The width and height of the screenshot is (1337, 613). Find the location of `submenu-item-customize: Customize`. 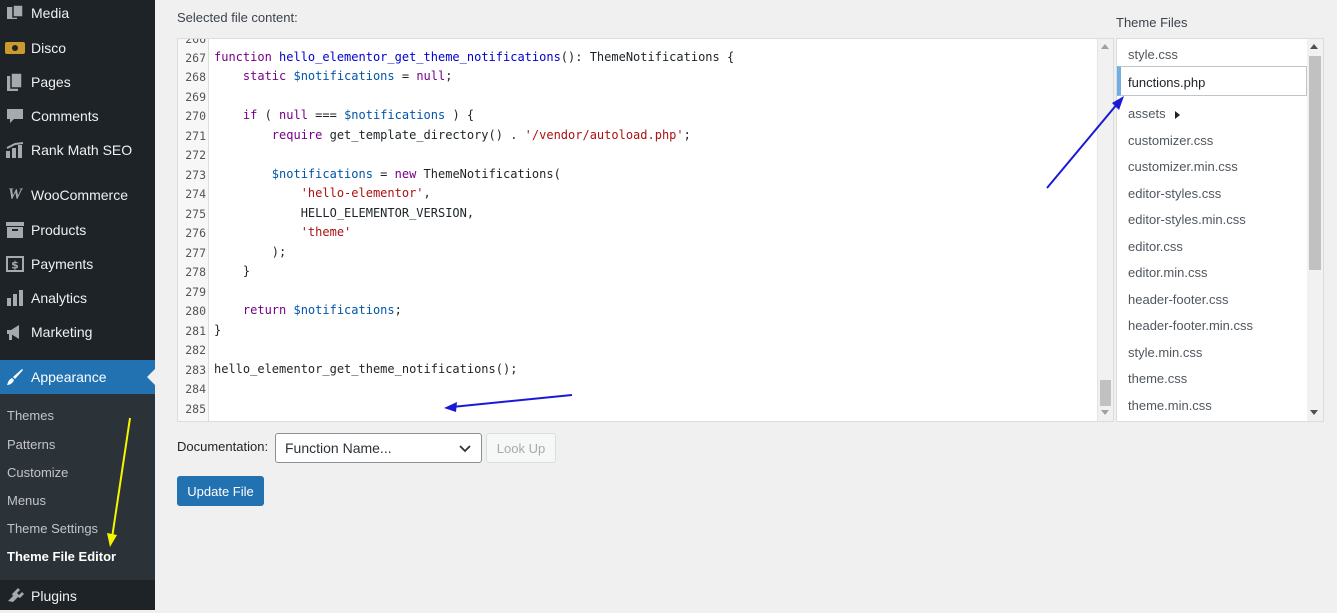

submenu-item-customize: Customize is located at coordinates (37, 472).